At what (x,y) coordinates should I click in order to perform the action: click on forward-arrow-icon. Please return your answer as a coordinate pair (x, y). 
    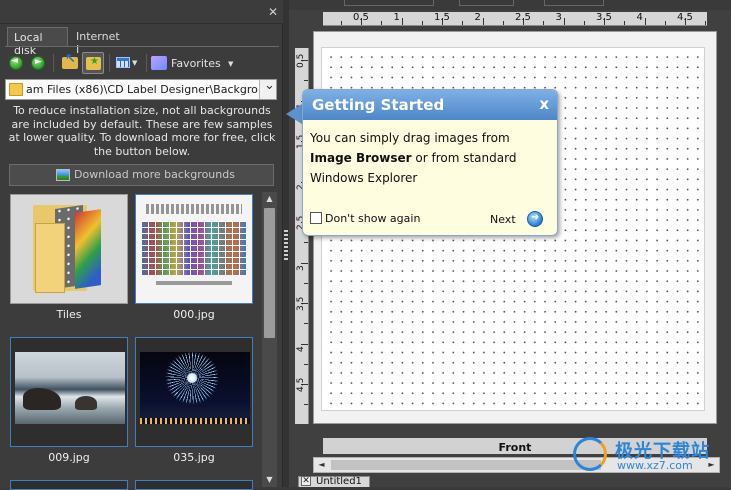
    Looking at the image, I should click on (38, 63).